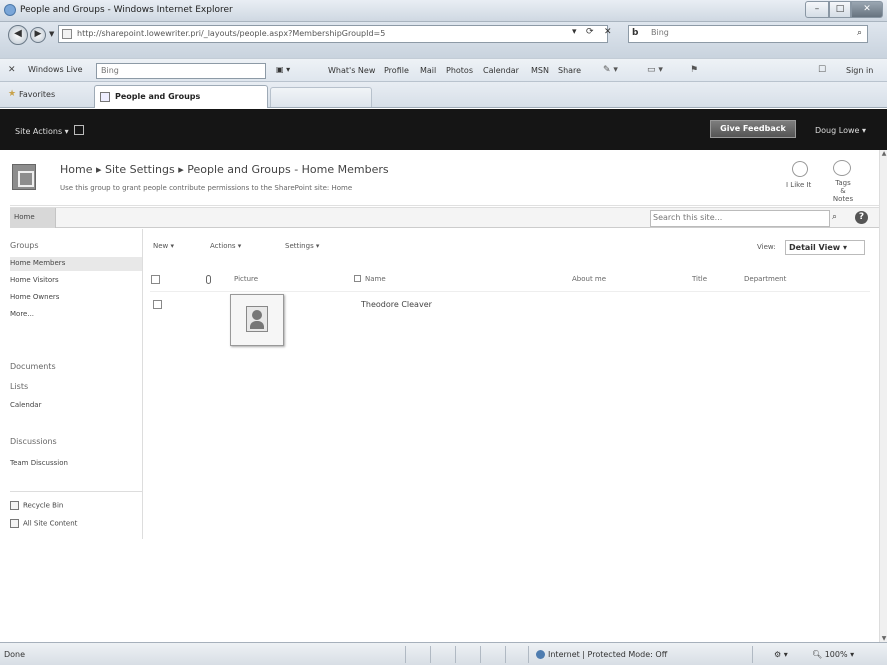 This screenshot has width=887, height=665. Describe the element at coordinates (76, 406) in the screenshot. I see `nav-calendar: Calendar` at that location.